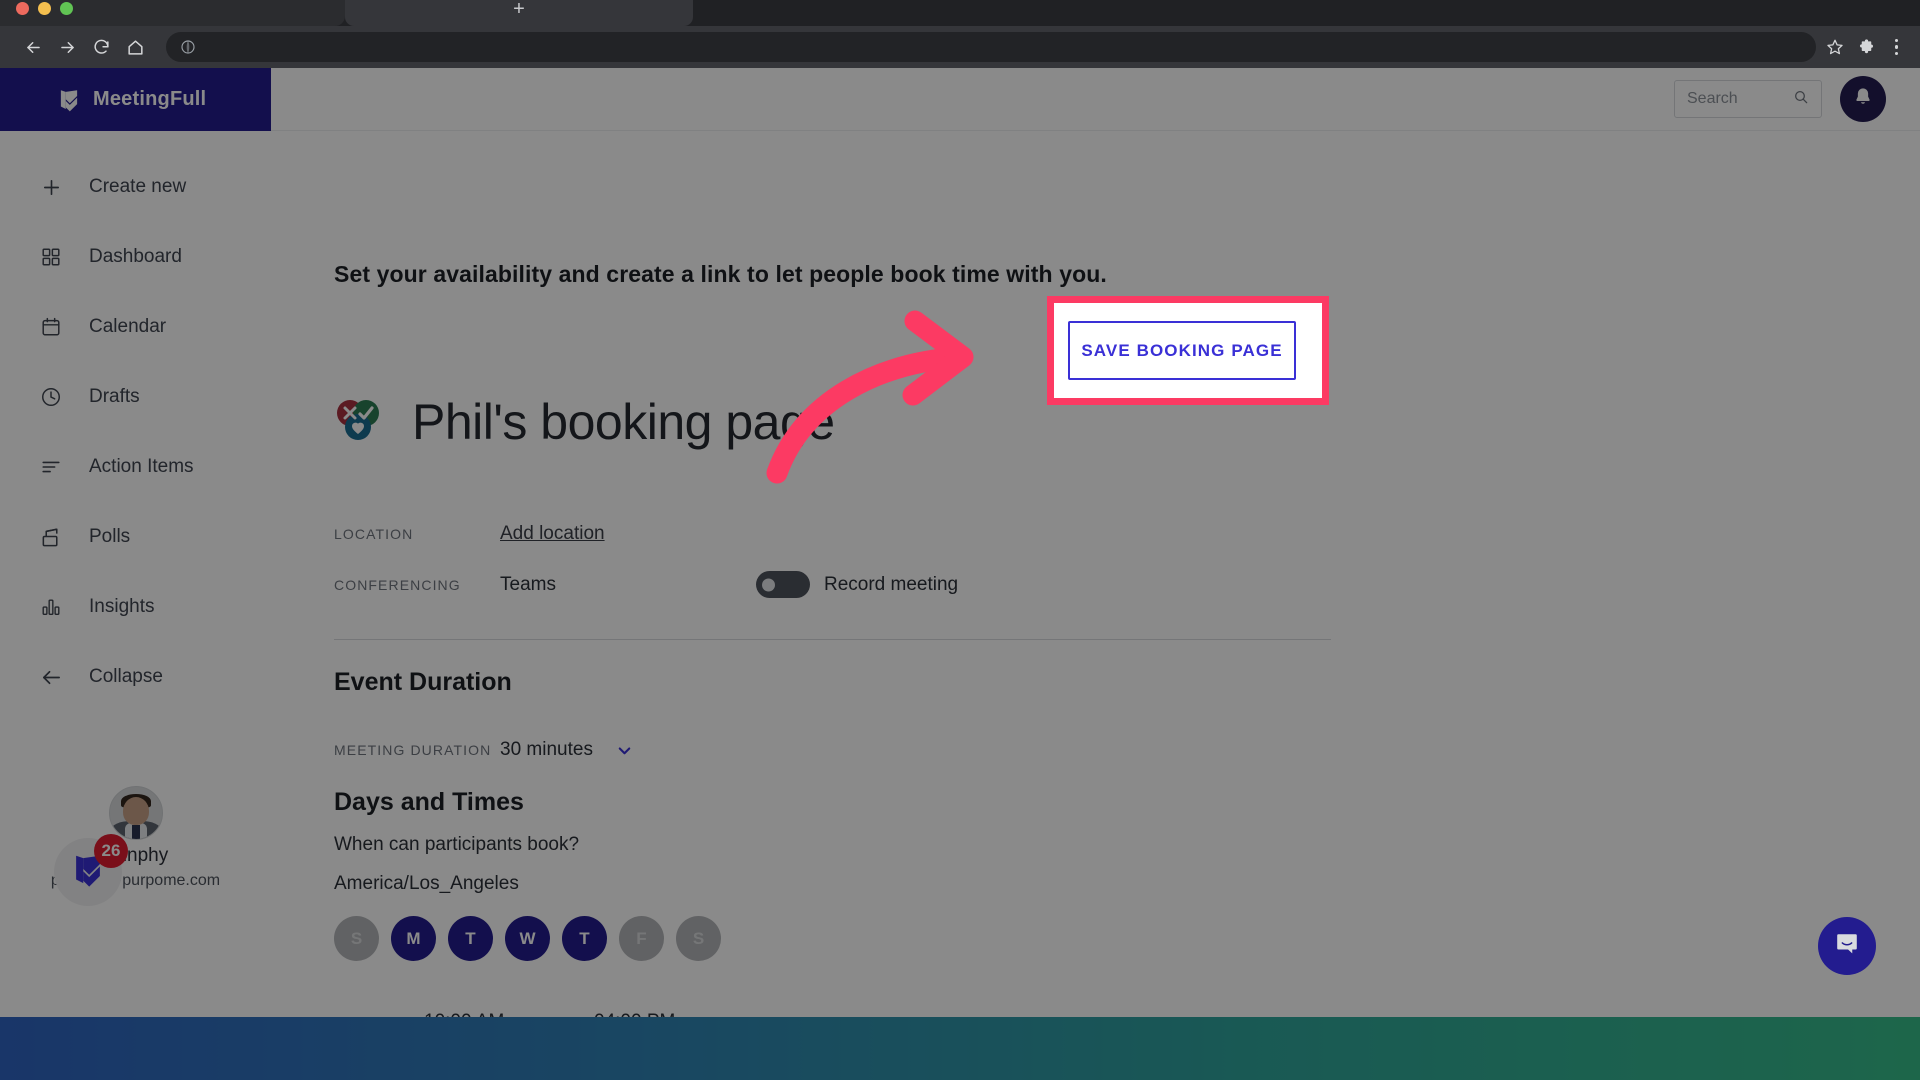 The height and width of the screenshot is (1080, 1920). I want to click on conferencing-label: CONFERENCING, so click(397, 585).